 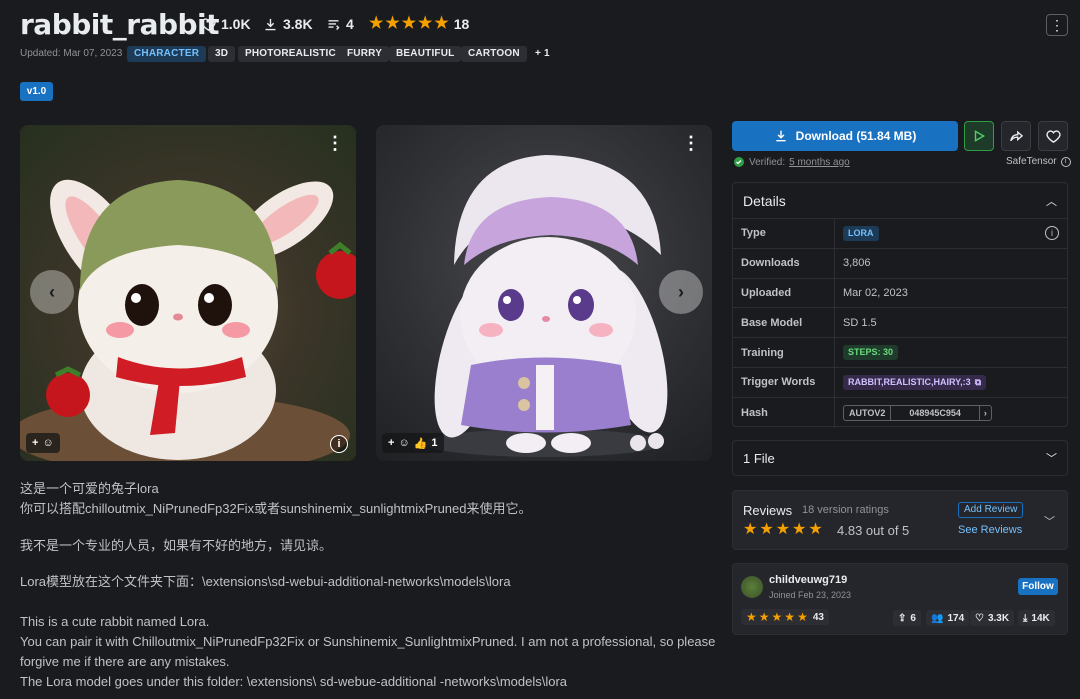 What do you see at coordinates (818, 617) in the screenshot?
I see `creator-rating-count: 43` at bounding box center [818, 617].